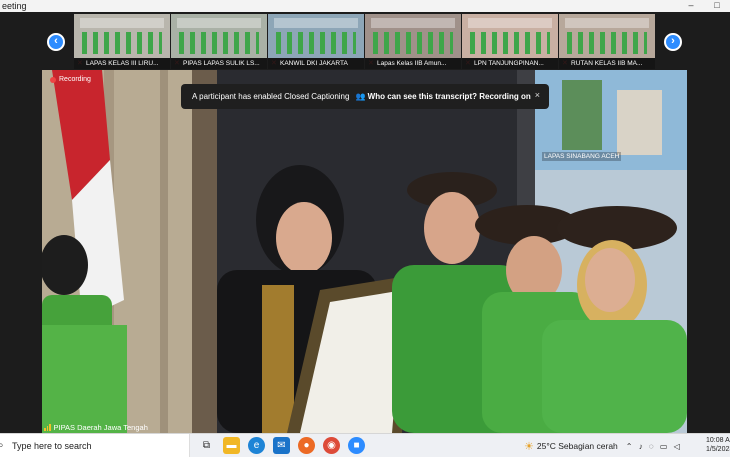 This screenshot has height=457, width=730. What do you see at coordinates (691, 6) in the screenshot?
I see `minimize-button: –` at bounding box center [691, 6].